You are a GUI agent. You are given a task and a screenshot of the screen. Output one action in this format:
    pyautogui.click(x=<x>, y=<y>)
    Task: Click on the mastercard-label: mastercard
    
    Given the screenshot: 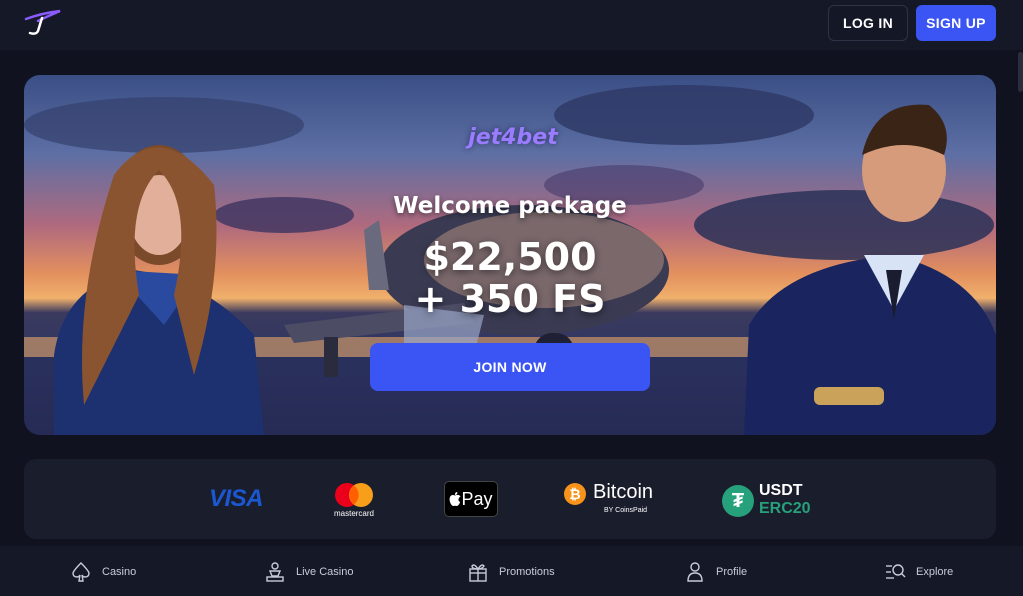 What is the action you would take?
    pyautogui.click(x=353, y=513)
    